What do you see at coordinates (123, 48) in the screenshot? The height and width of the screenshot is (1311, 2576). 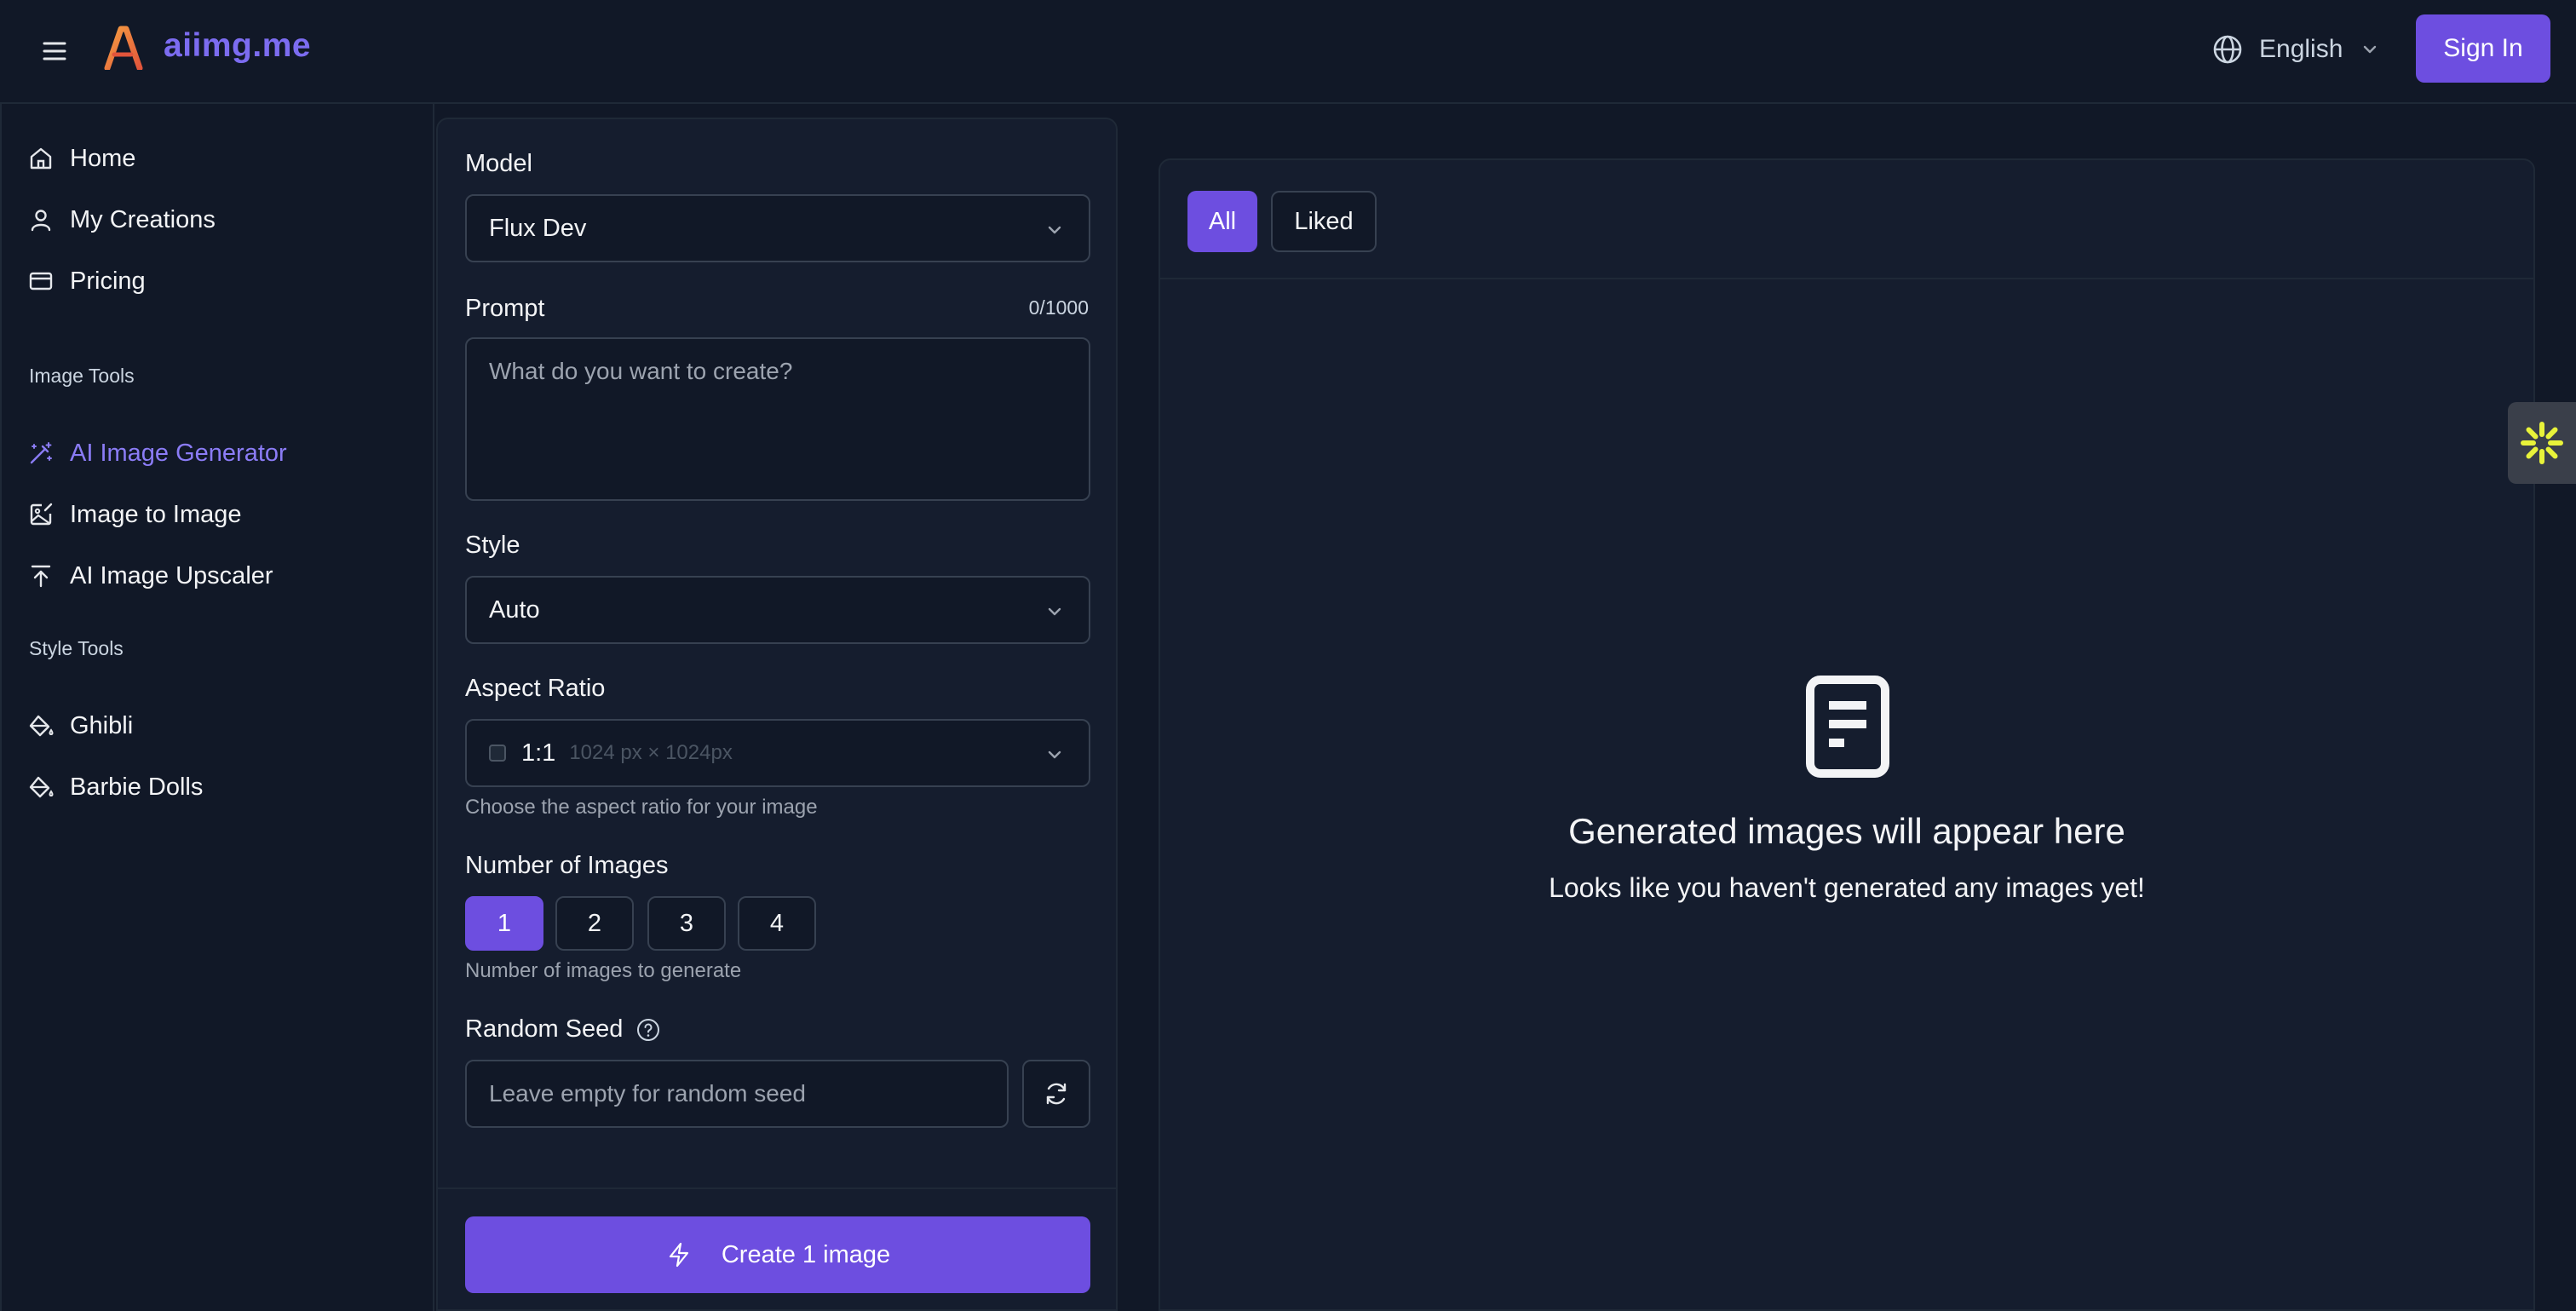 I see `brand-logo-icon` at bounding box center [123, 48].